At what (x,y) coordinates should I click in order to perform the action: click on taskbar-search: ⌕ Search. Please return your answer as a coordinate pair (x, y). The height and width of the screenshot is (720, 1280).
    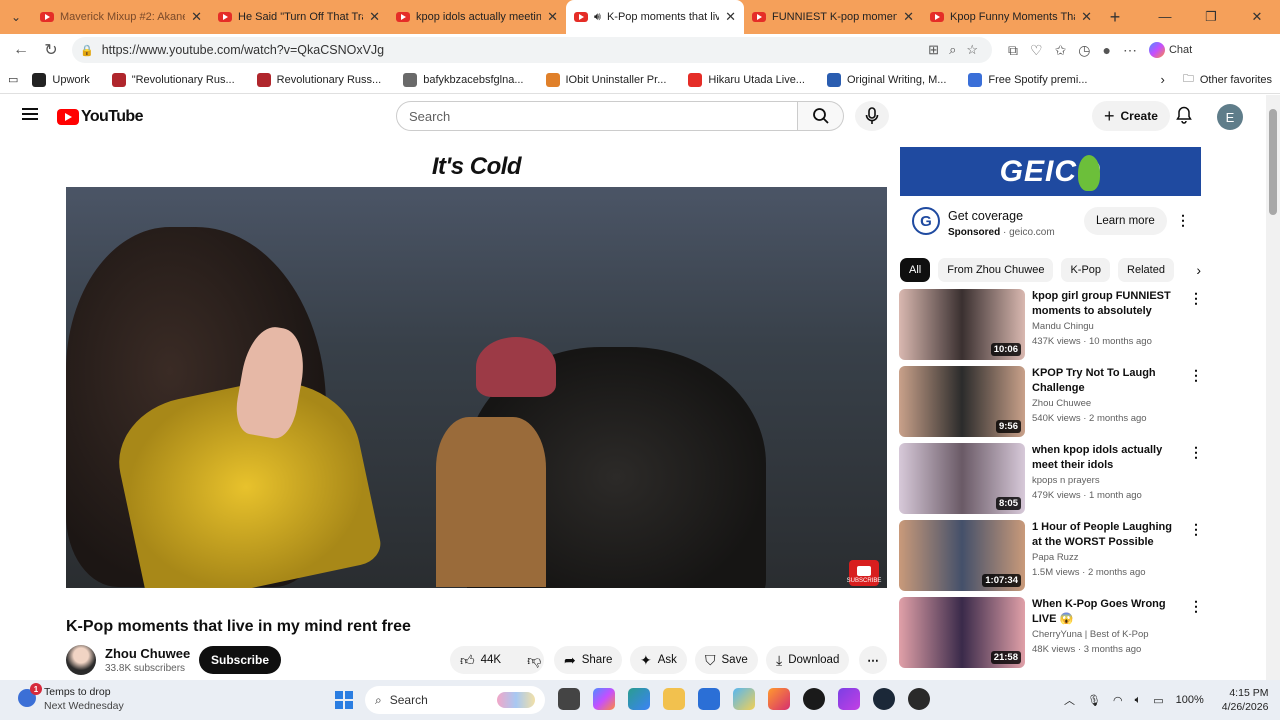
    Looking at the image, I should click on (455, 700).